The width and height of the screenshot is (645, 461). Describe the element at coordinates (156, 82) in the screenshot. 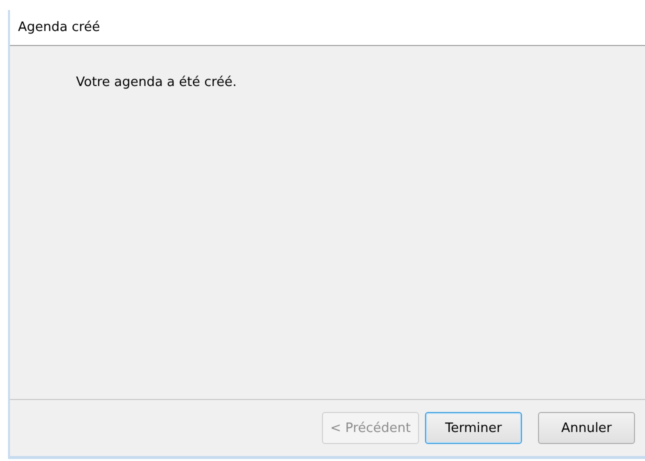

I see `message-text: Votre agenda a été créé.` at that location.